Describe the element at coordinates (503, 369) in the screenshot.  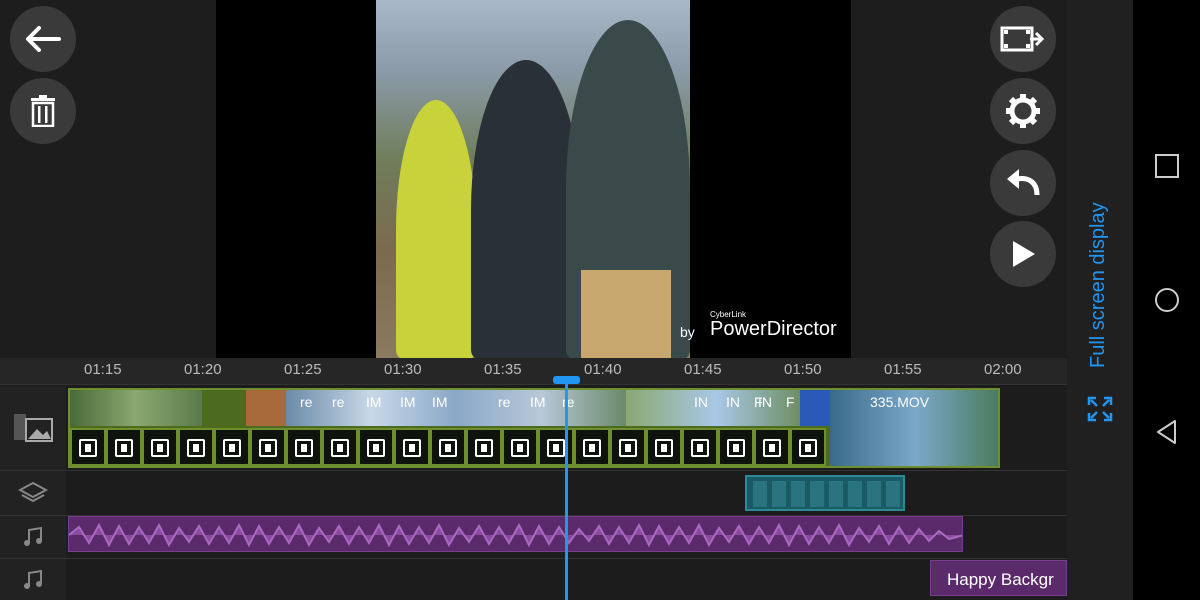
I see `ruler-tick-label: 01:35` at that location.